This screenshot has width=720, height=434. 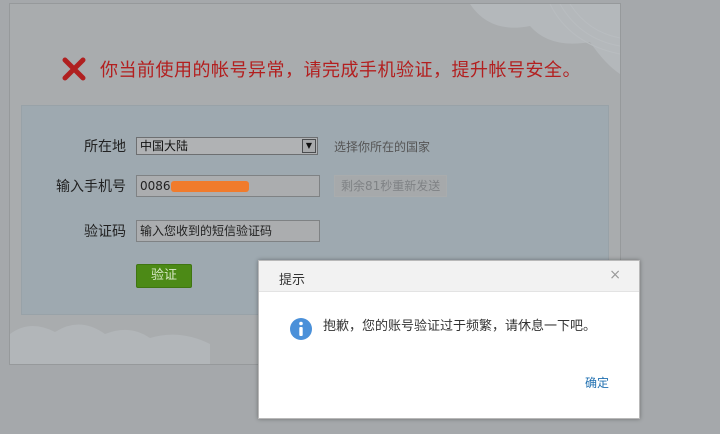 I want to click on code-input: 输入您收到的短信验证码, so click(x=228, y=231).